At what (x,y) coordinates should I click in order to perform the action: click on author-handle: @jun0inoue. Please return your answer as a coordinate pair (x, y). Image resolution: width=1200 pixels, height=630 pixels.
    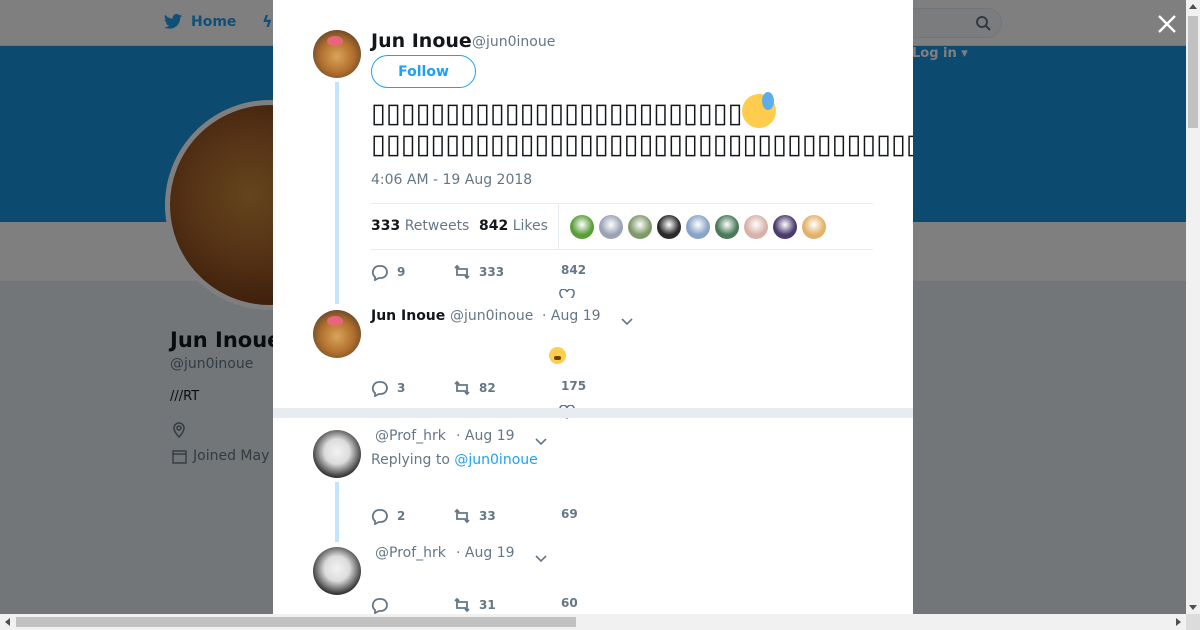
    Looking at the image, I should click on (513, 42).